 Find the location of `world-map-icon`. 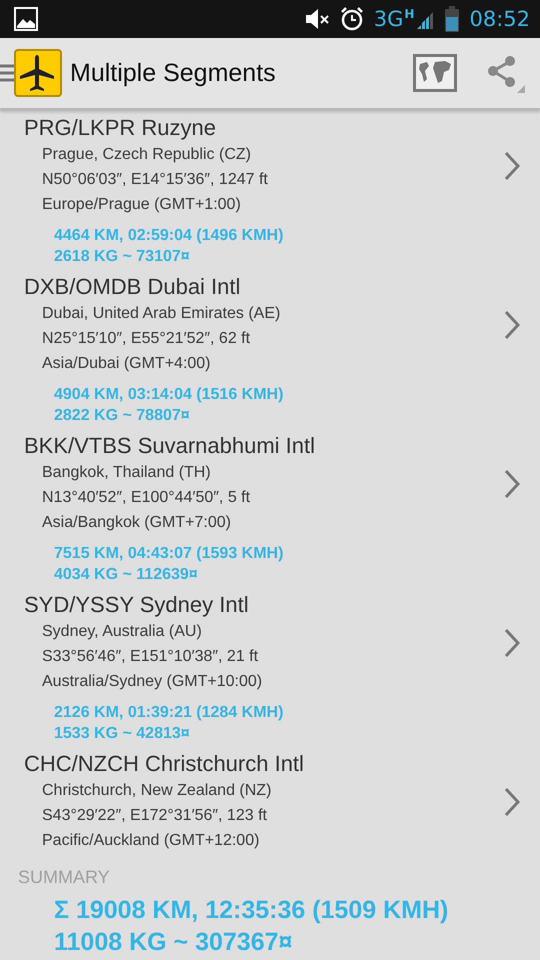

world-map-icon is located at coordinates (435, 73).